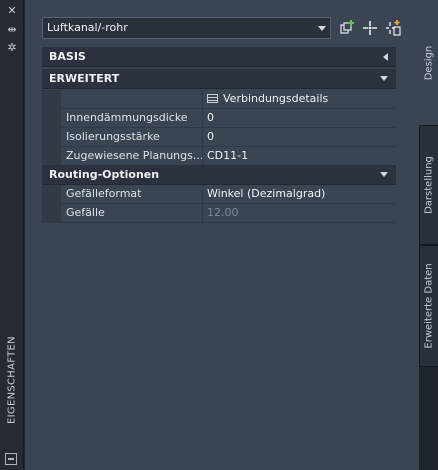  Describe the element at coordinates (132, 194) in the screenshot. I see `property-name: Gefälleformat` at that location.